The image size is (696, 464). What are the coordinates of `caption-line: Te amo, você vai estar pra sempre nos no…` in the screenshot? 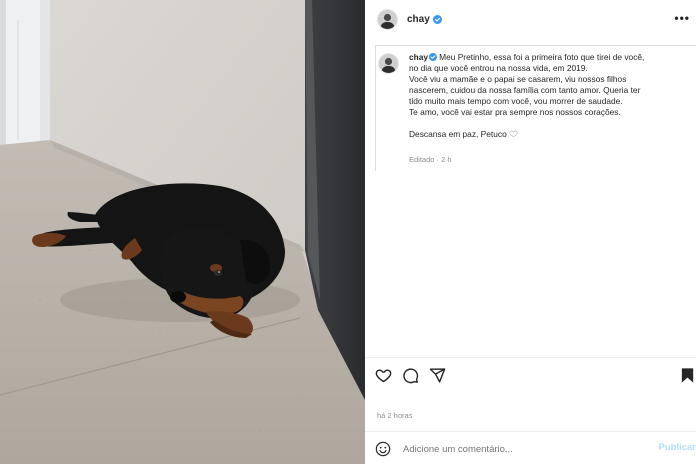 It's located at (515, 112).